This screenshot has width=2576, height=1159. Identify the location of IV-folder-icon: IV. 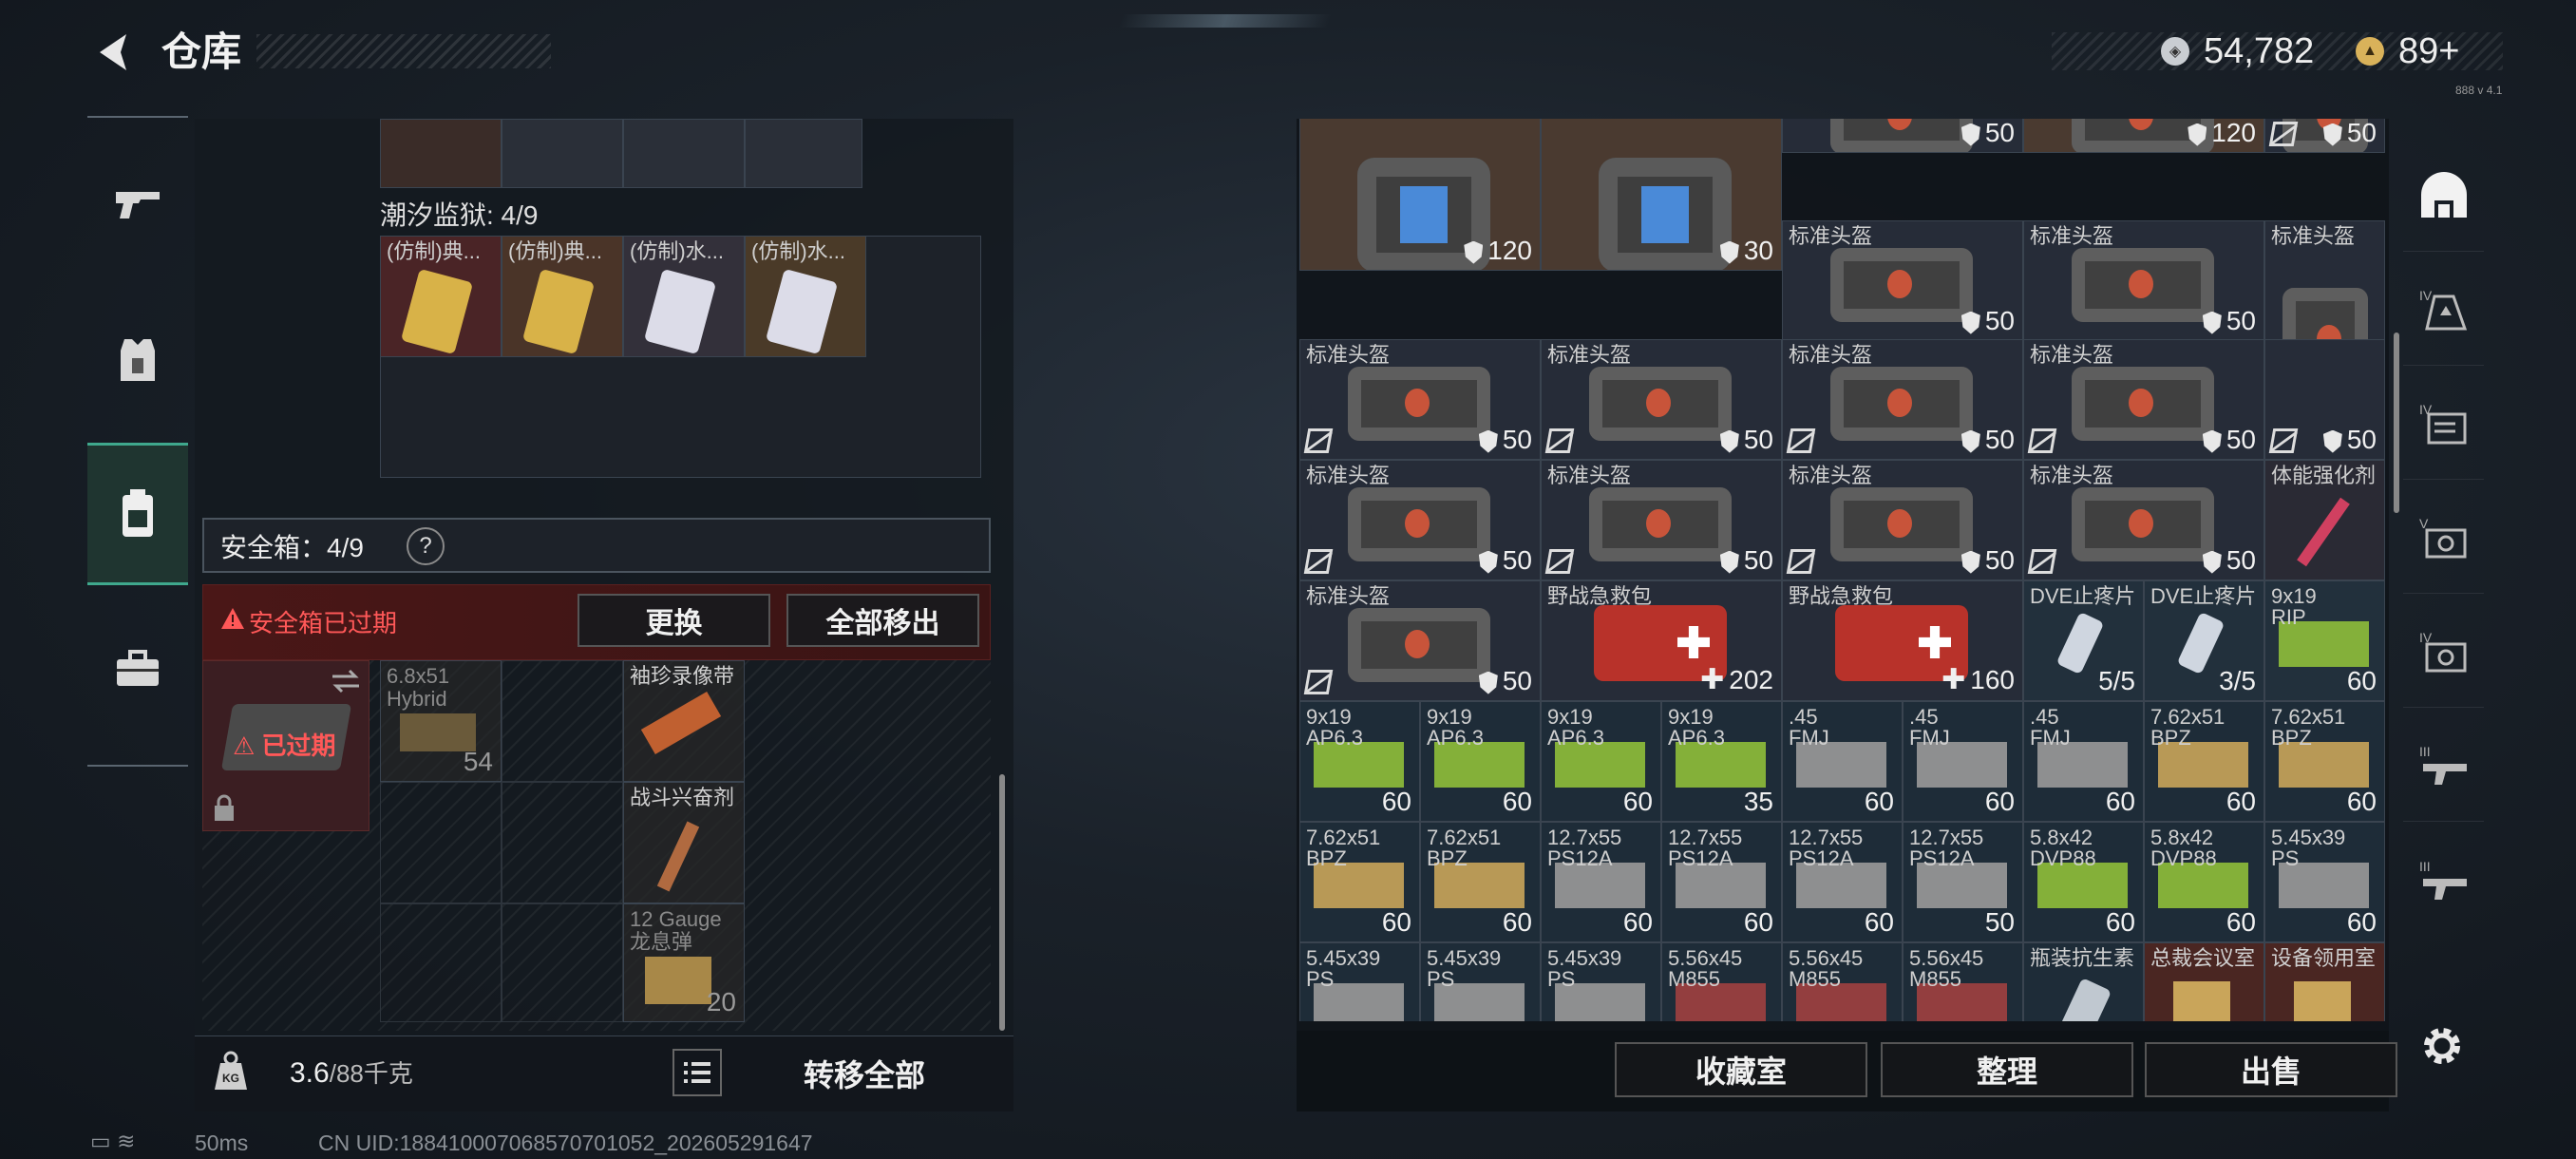
(2443, 425).